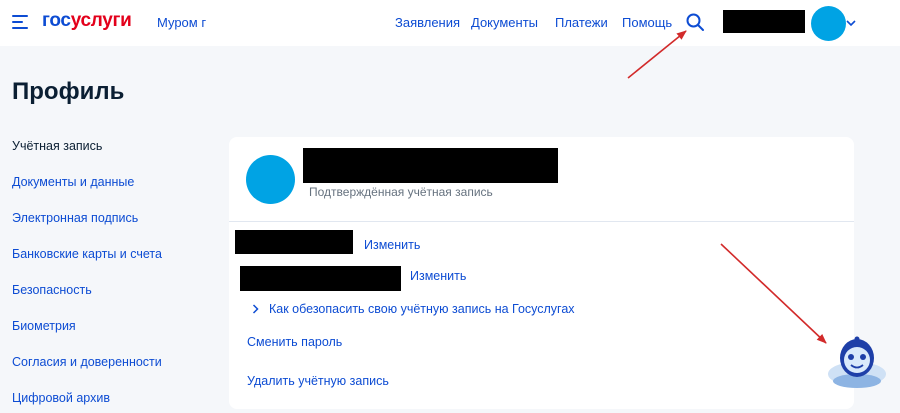 The width and height of the screenshot is (900, 413). Describe the element at coordinates (438, 276) in the screenshot. I see `change-email-link: Изменить` at that location.